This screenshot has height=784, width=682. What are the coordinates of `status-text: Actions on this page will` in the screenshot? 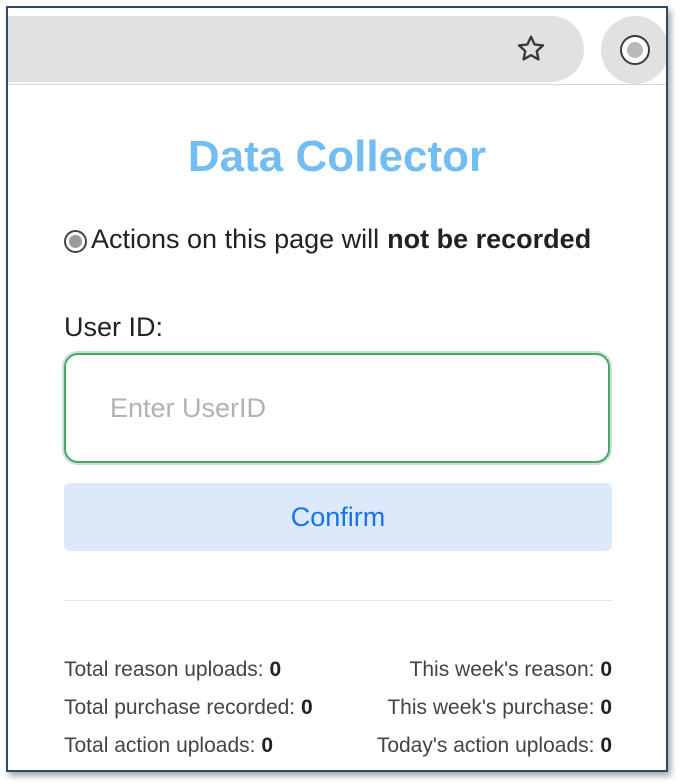 It's located at (235, 239).